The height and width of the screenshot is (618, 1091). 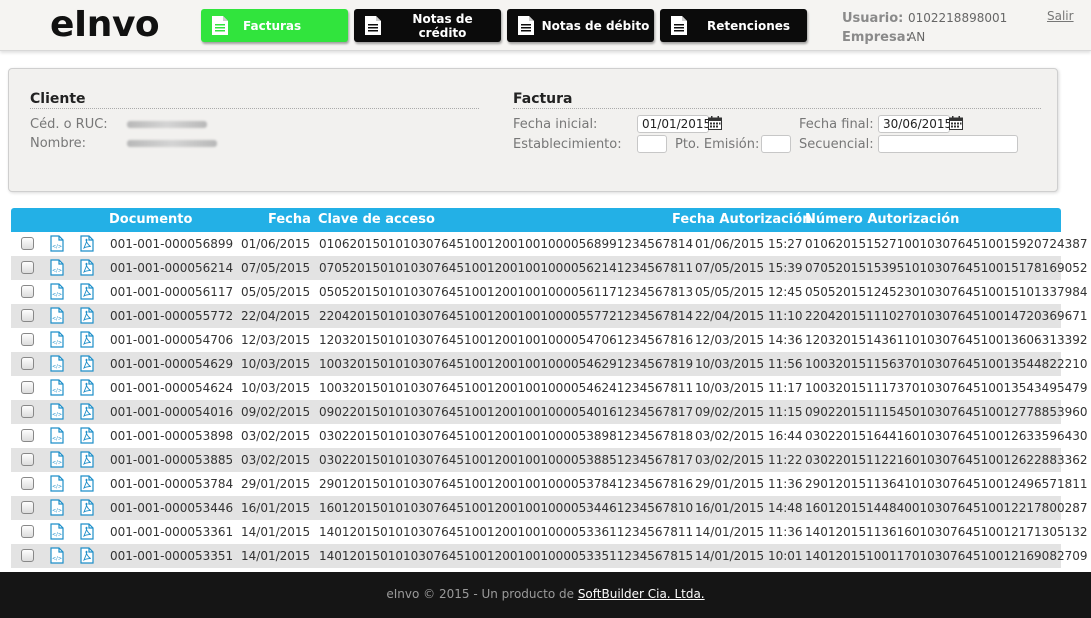 I want to click on usuario-label: Usuario:, so click(x=873, y=18).